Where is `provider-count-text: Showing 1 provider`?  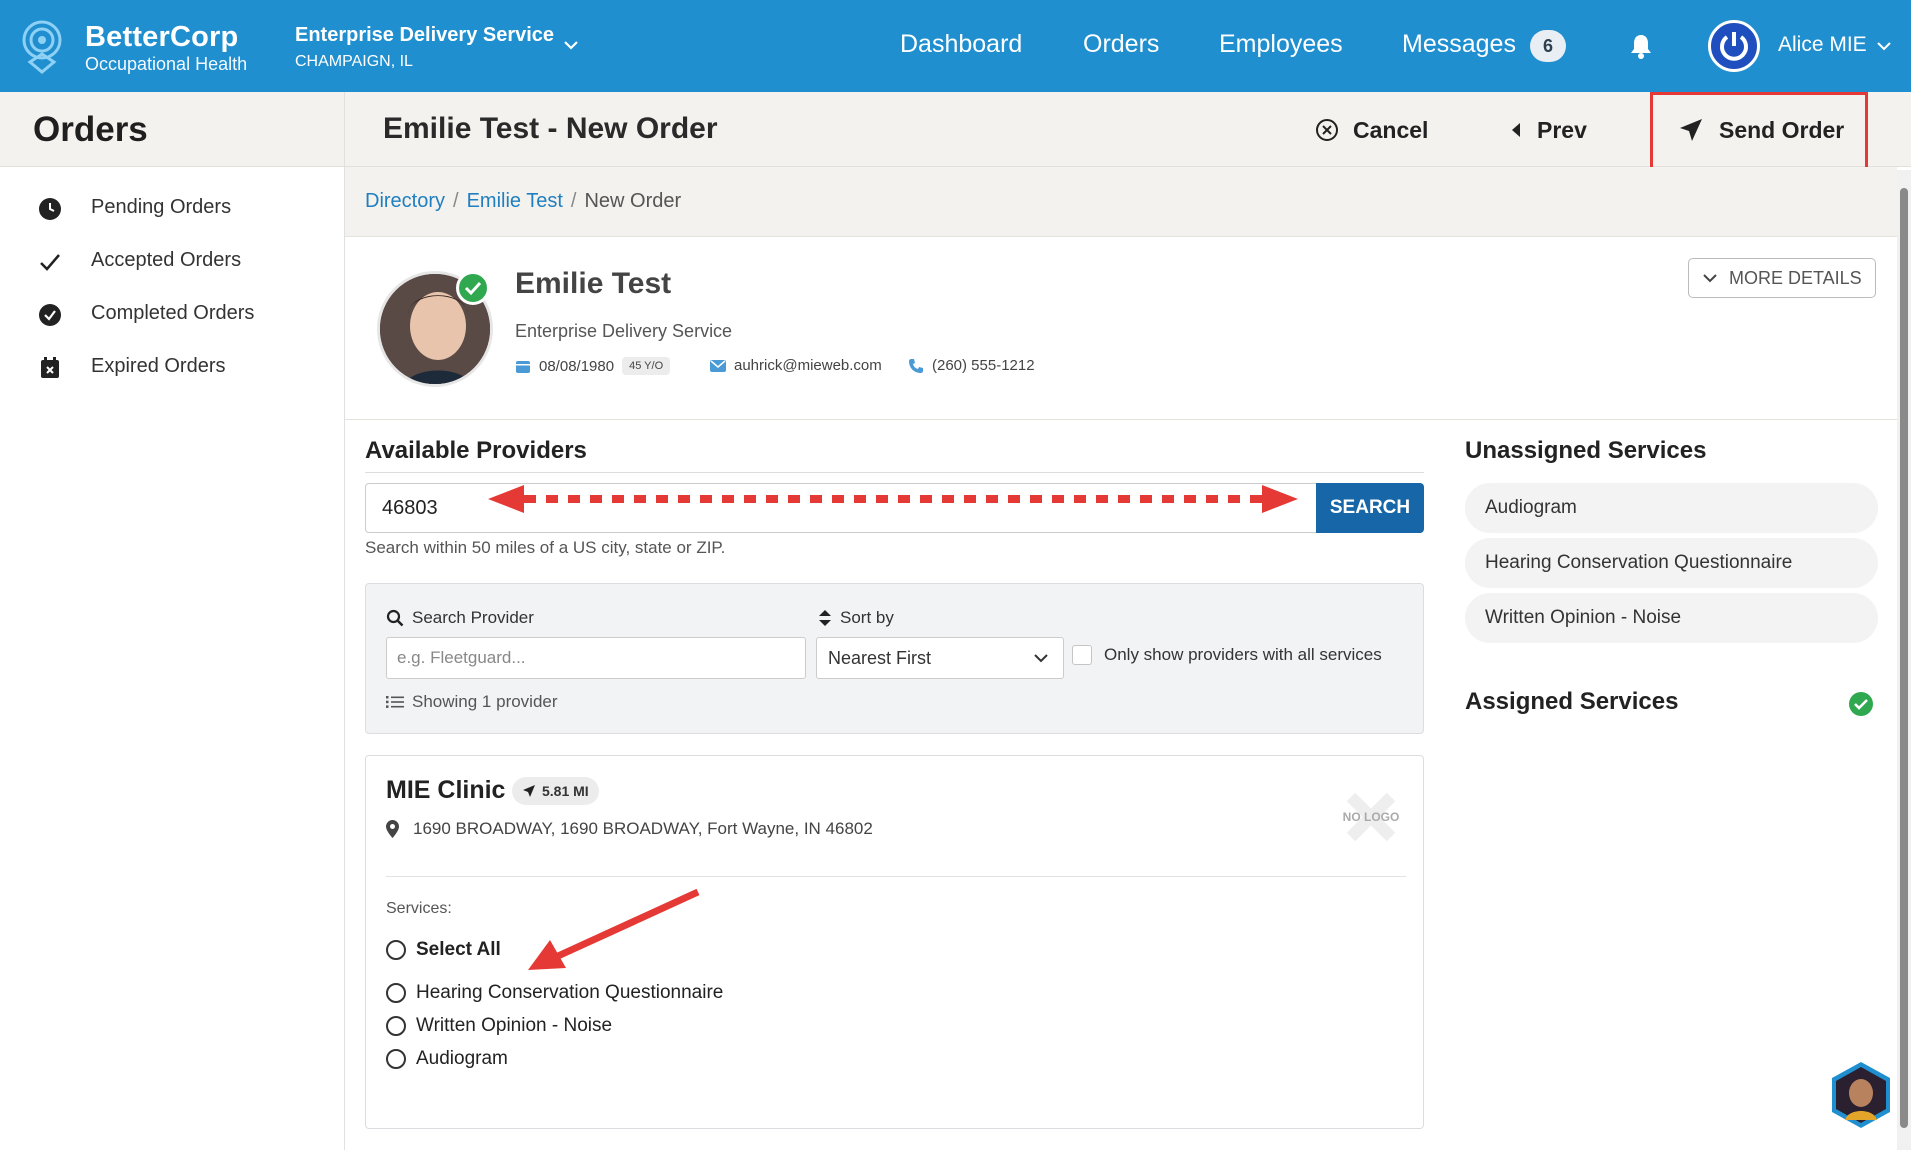
provider-count-text: Showing 1 provider is located at coordinates (485, 701).